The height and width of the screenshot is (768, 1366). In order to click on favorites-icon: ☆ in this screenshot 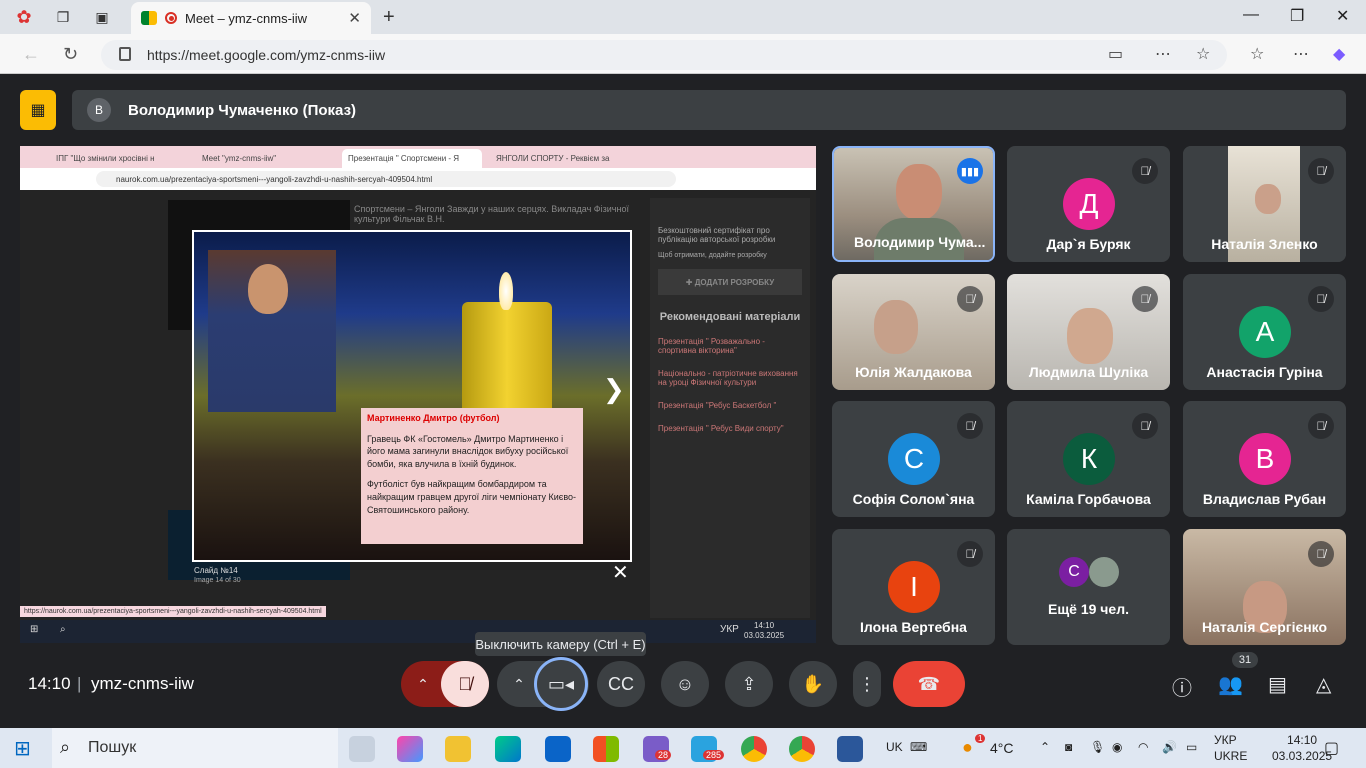, I will do `click(1257, 54)`.